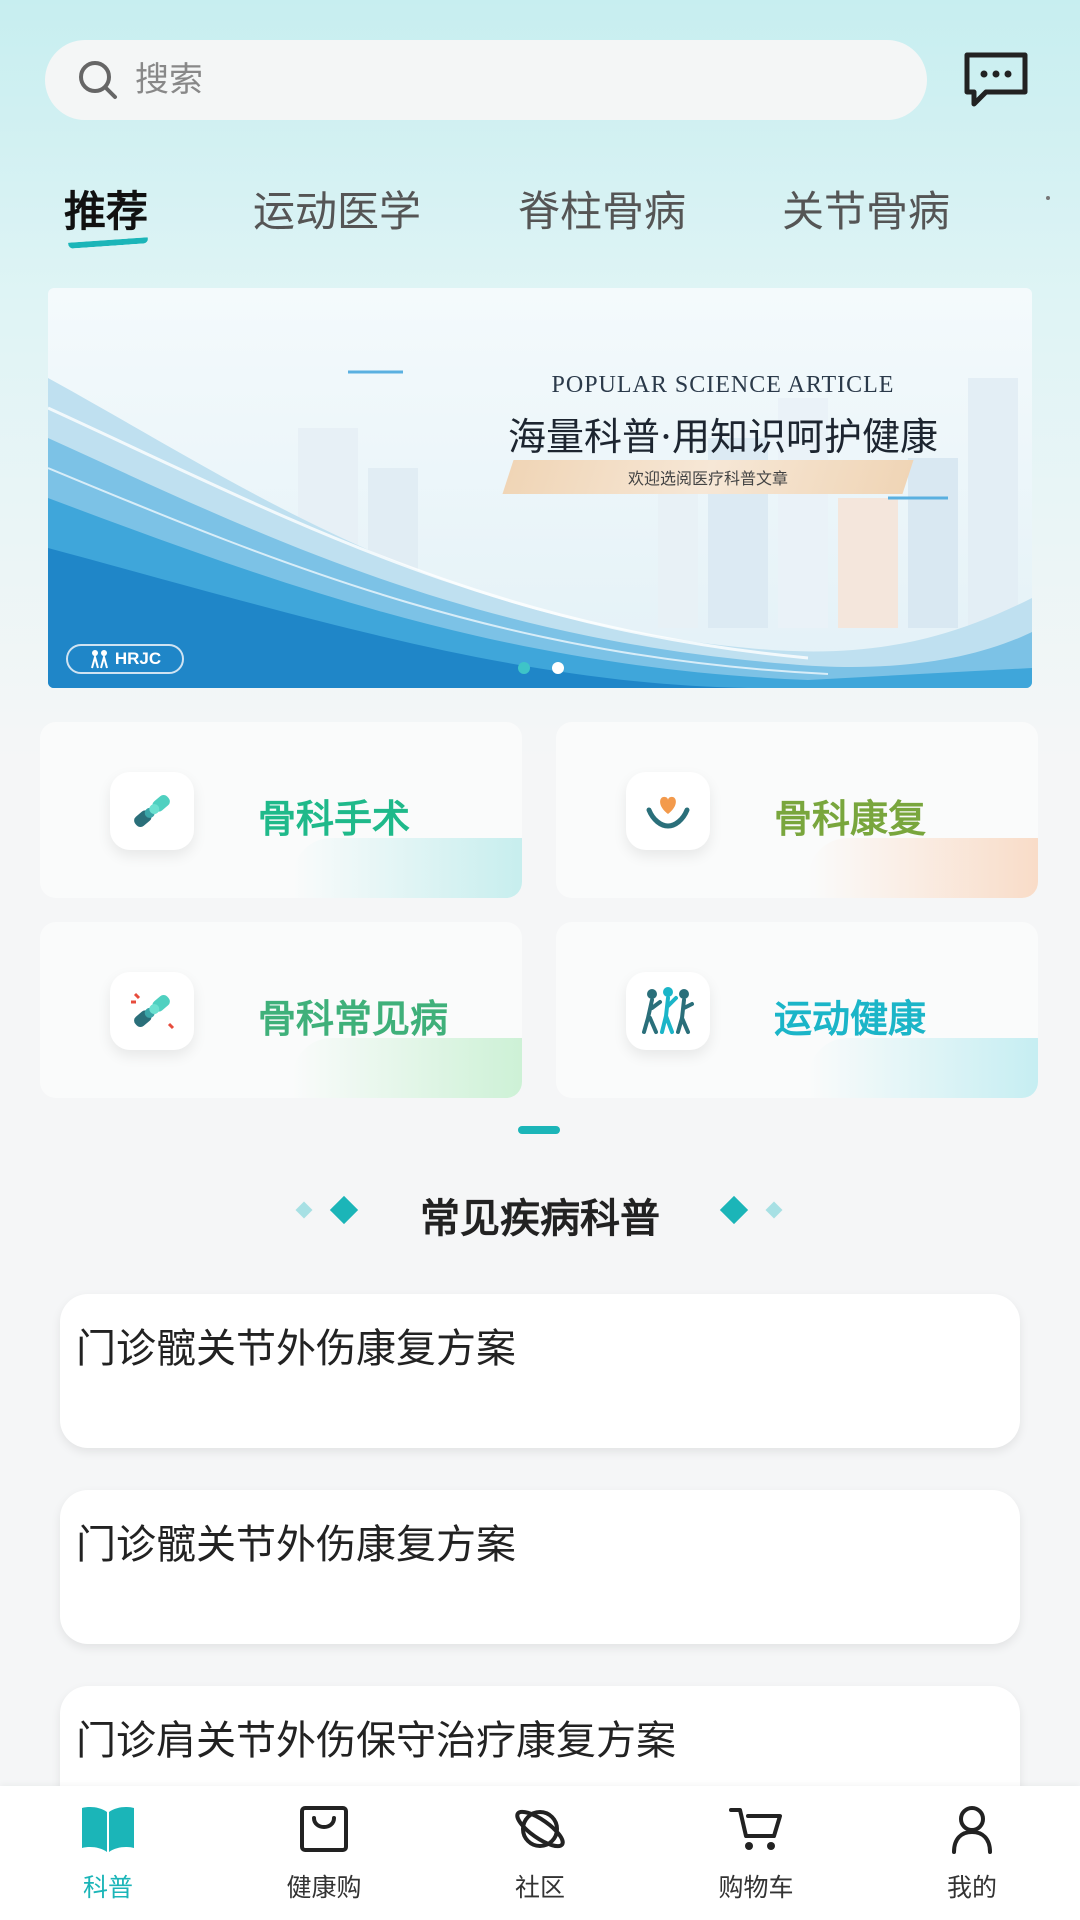 The image size is (1080, 1920). I want to click on nav-item-community: 社区, so click(540, 1853).